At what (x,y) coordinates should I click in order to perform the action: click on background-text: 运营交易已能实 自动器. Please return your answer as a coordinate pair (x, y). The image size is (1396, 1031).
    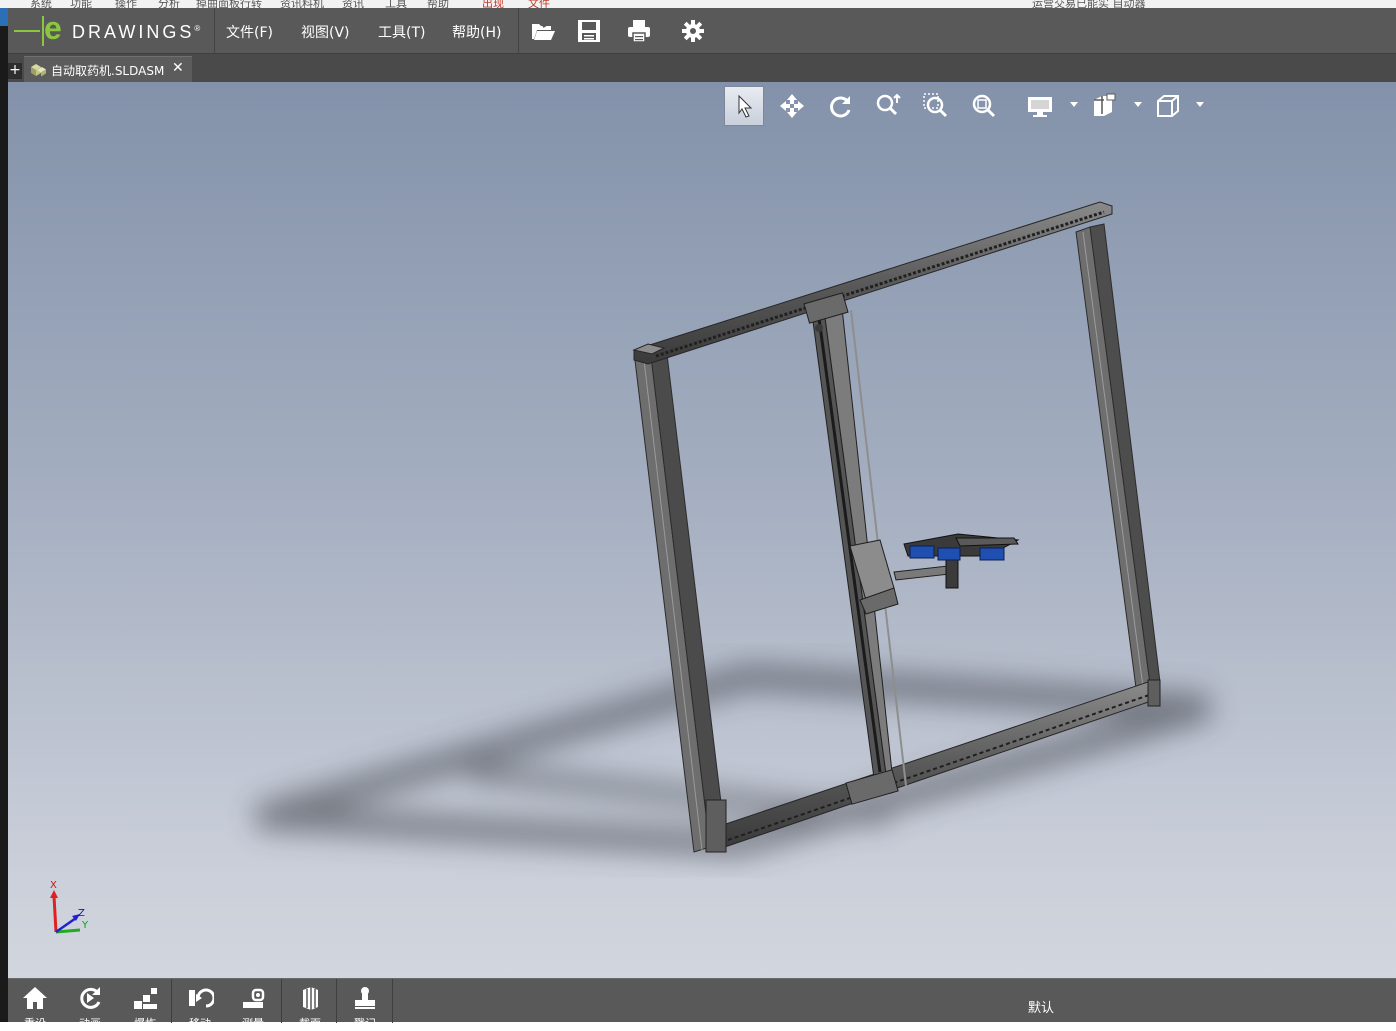
    Looking at the image, I should click on (1089, 4).